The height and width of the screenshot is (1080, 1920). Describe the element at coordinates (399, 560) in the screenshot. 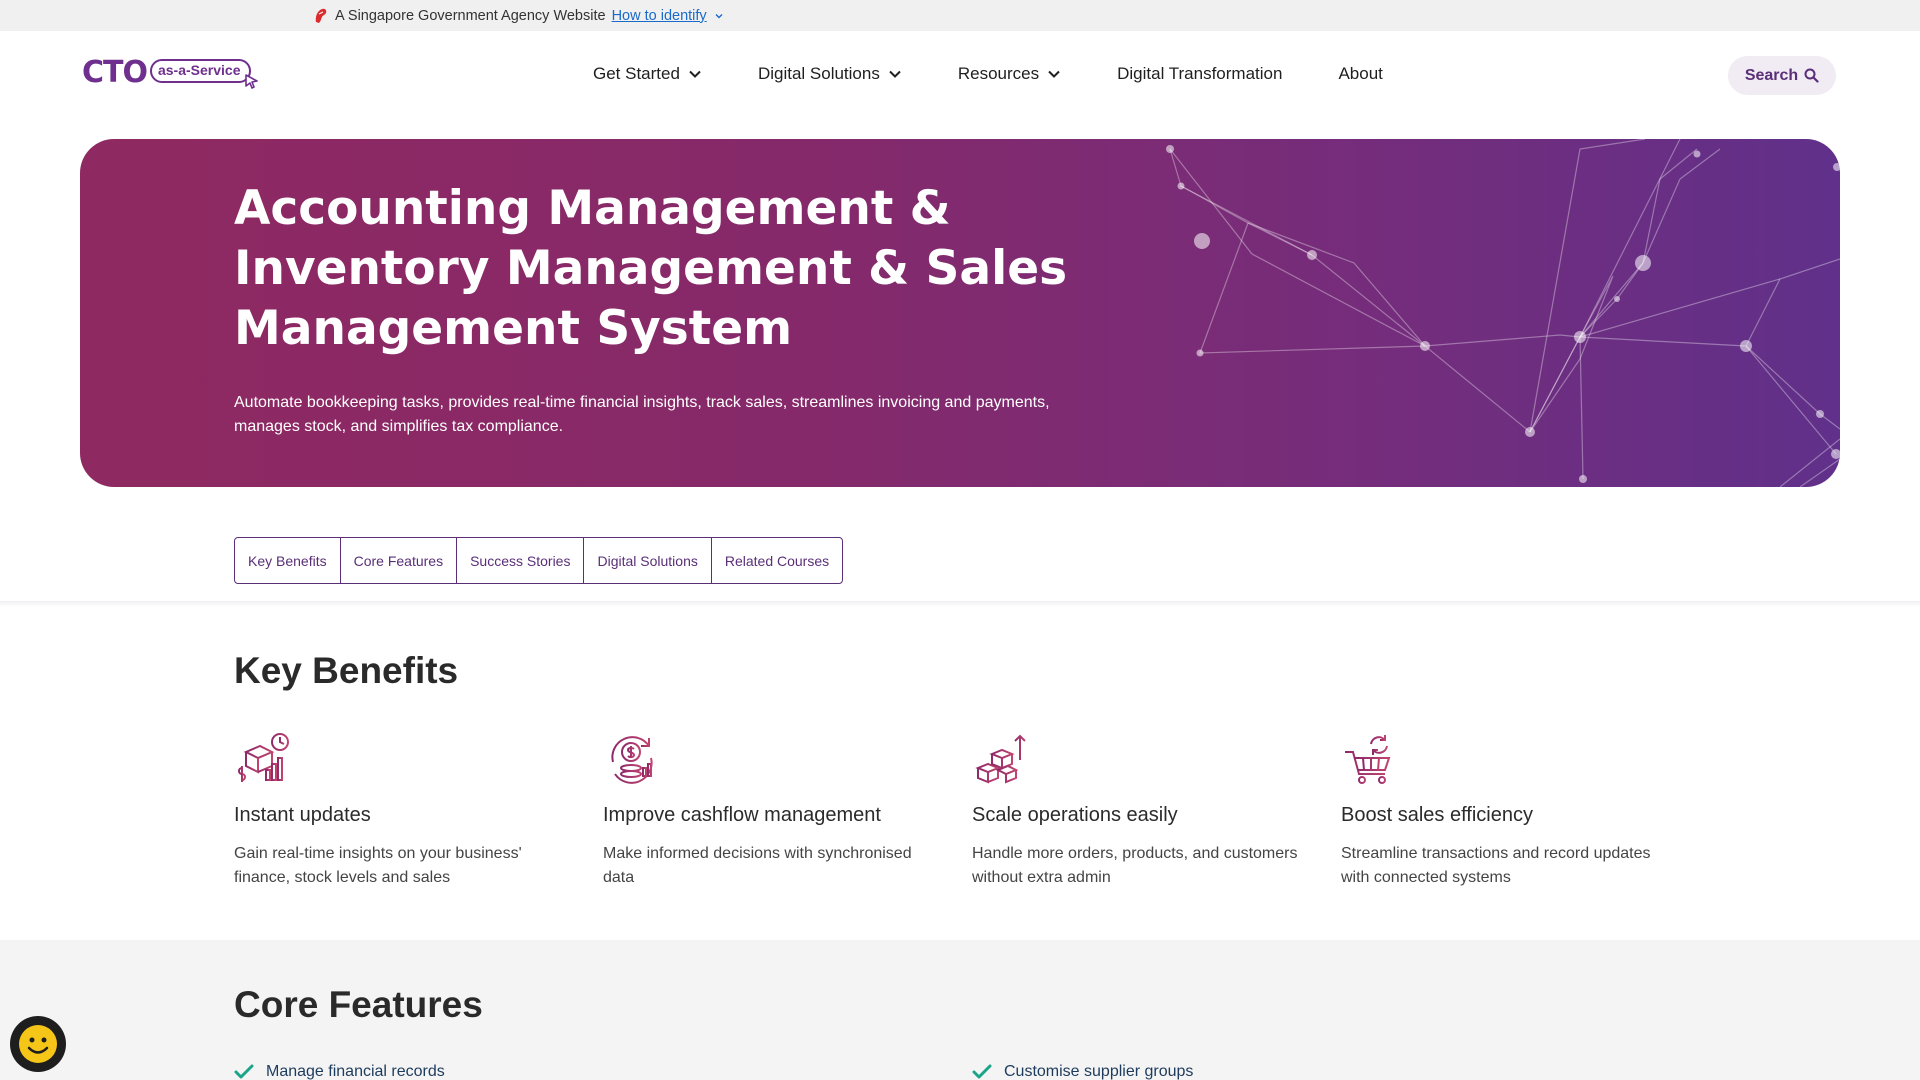

I see `tab-core-features: Core Features` at that location.